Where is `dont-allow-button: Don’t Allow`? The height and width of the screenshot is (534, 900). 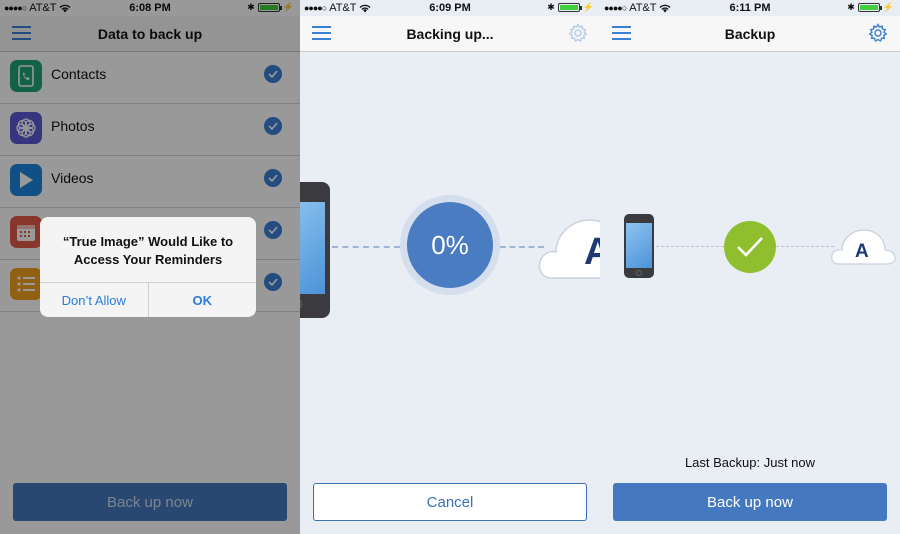 dont-allow-button: Don’t Allow is located at coordinates (94, 300).